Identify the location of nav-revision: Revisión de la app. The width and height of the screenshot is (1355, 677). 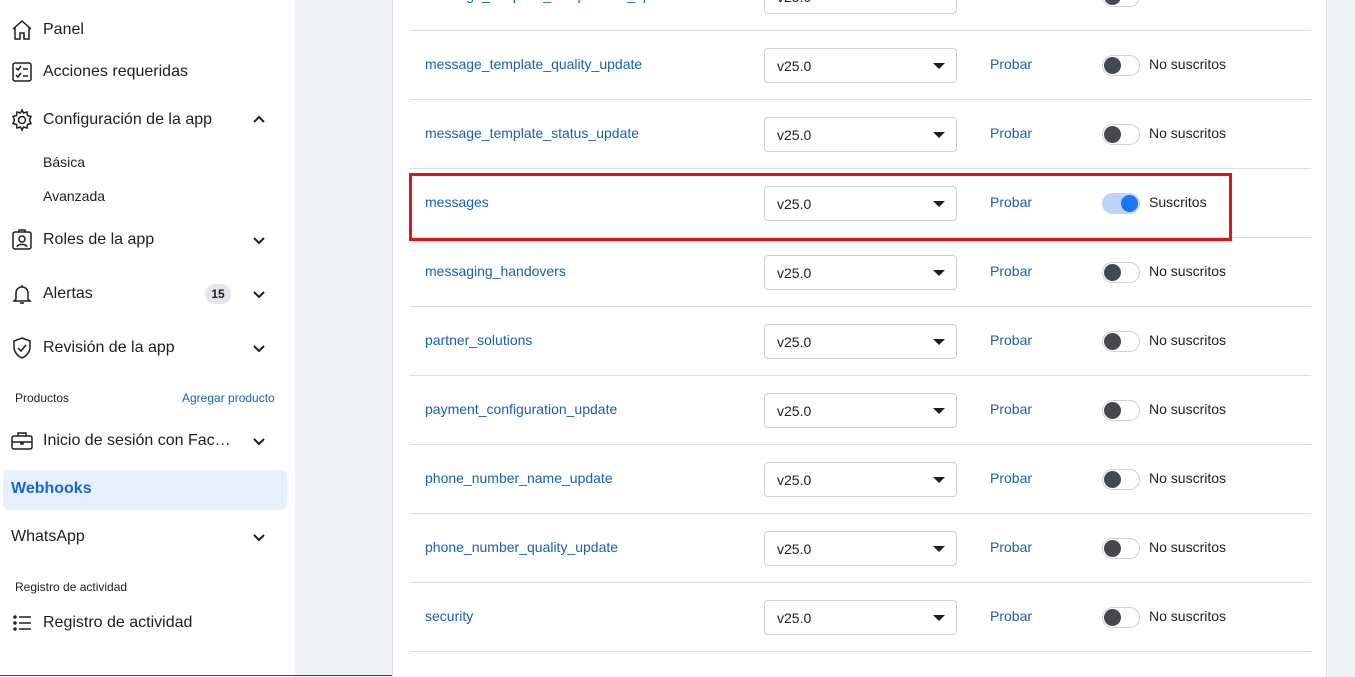
(147, 348).